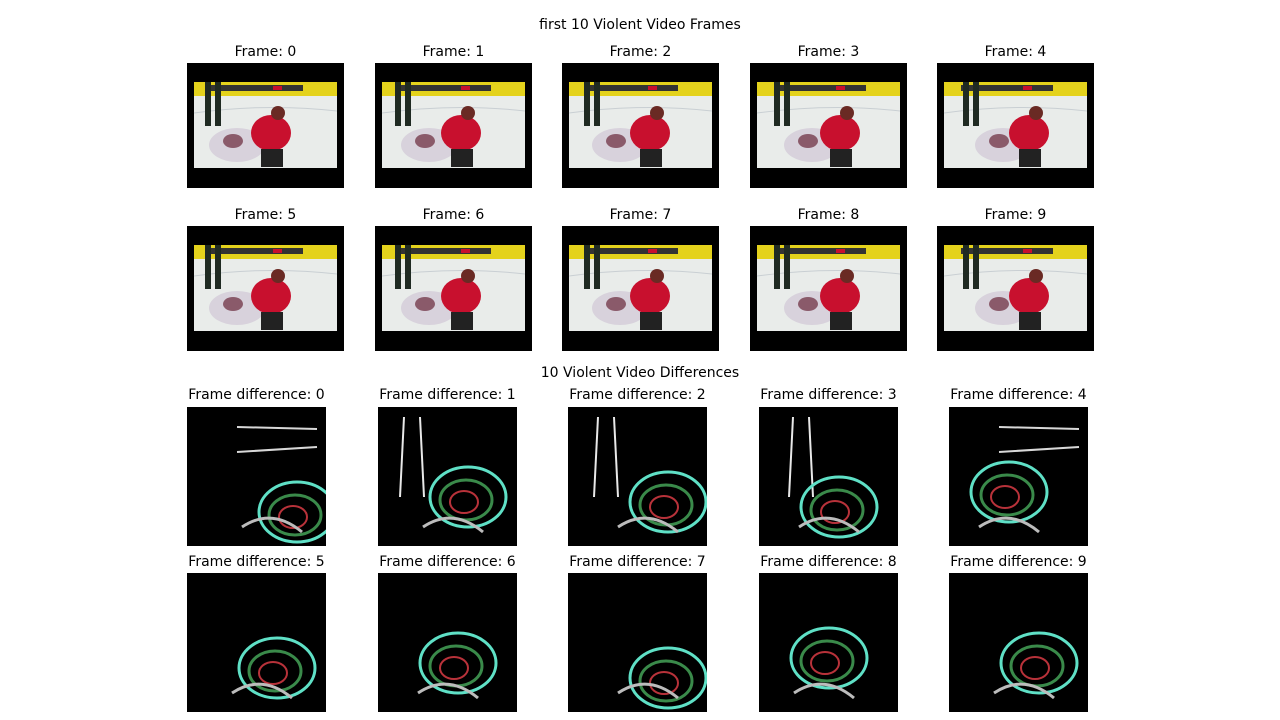  What do you see at coordinates (1015, 52) in the screenshot?
I see `frame-caption: Frame: 4` at bounding box center [1015, 52].